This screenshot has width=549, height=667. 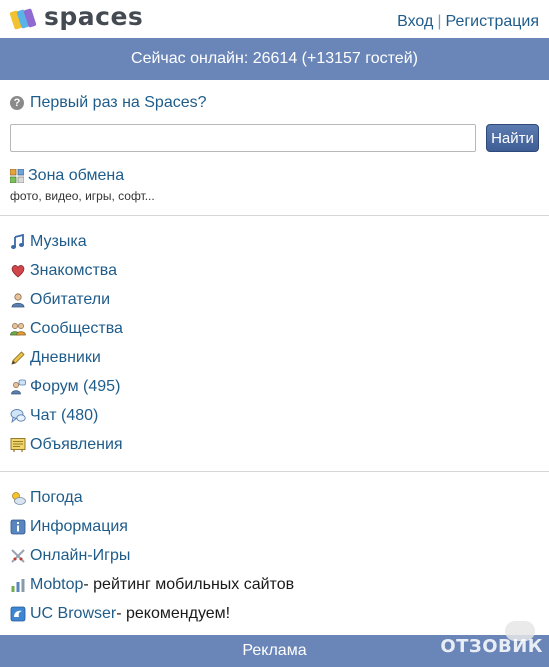 What do you see at coordinates (17, 176) in the screenshot?
I see `grid-icon` at bounding box center [17, 176].